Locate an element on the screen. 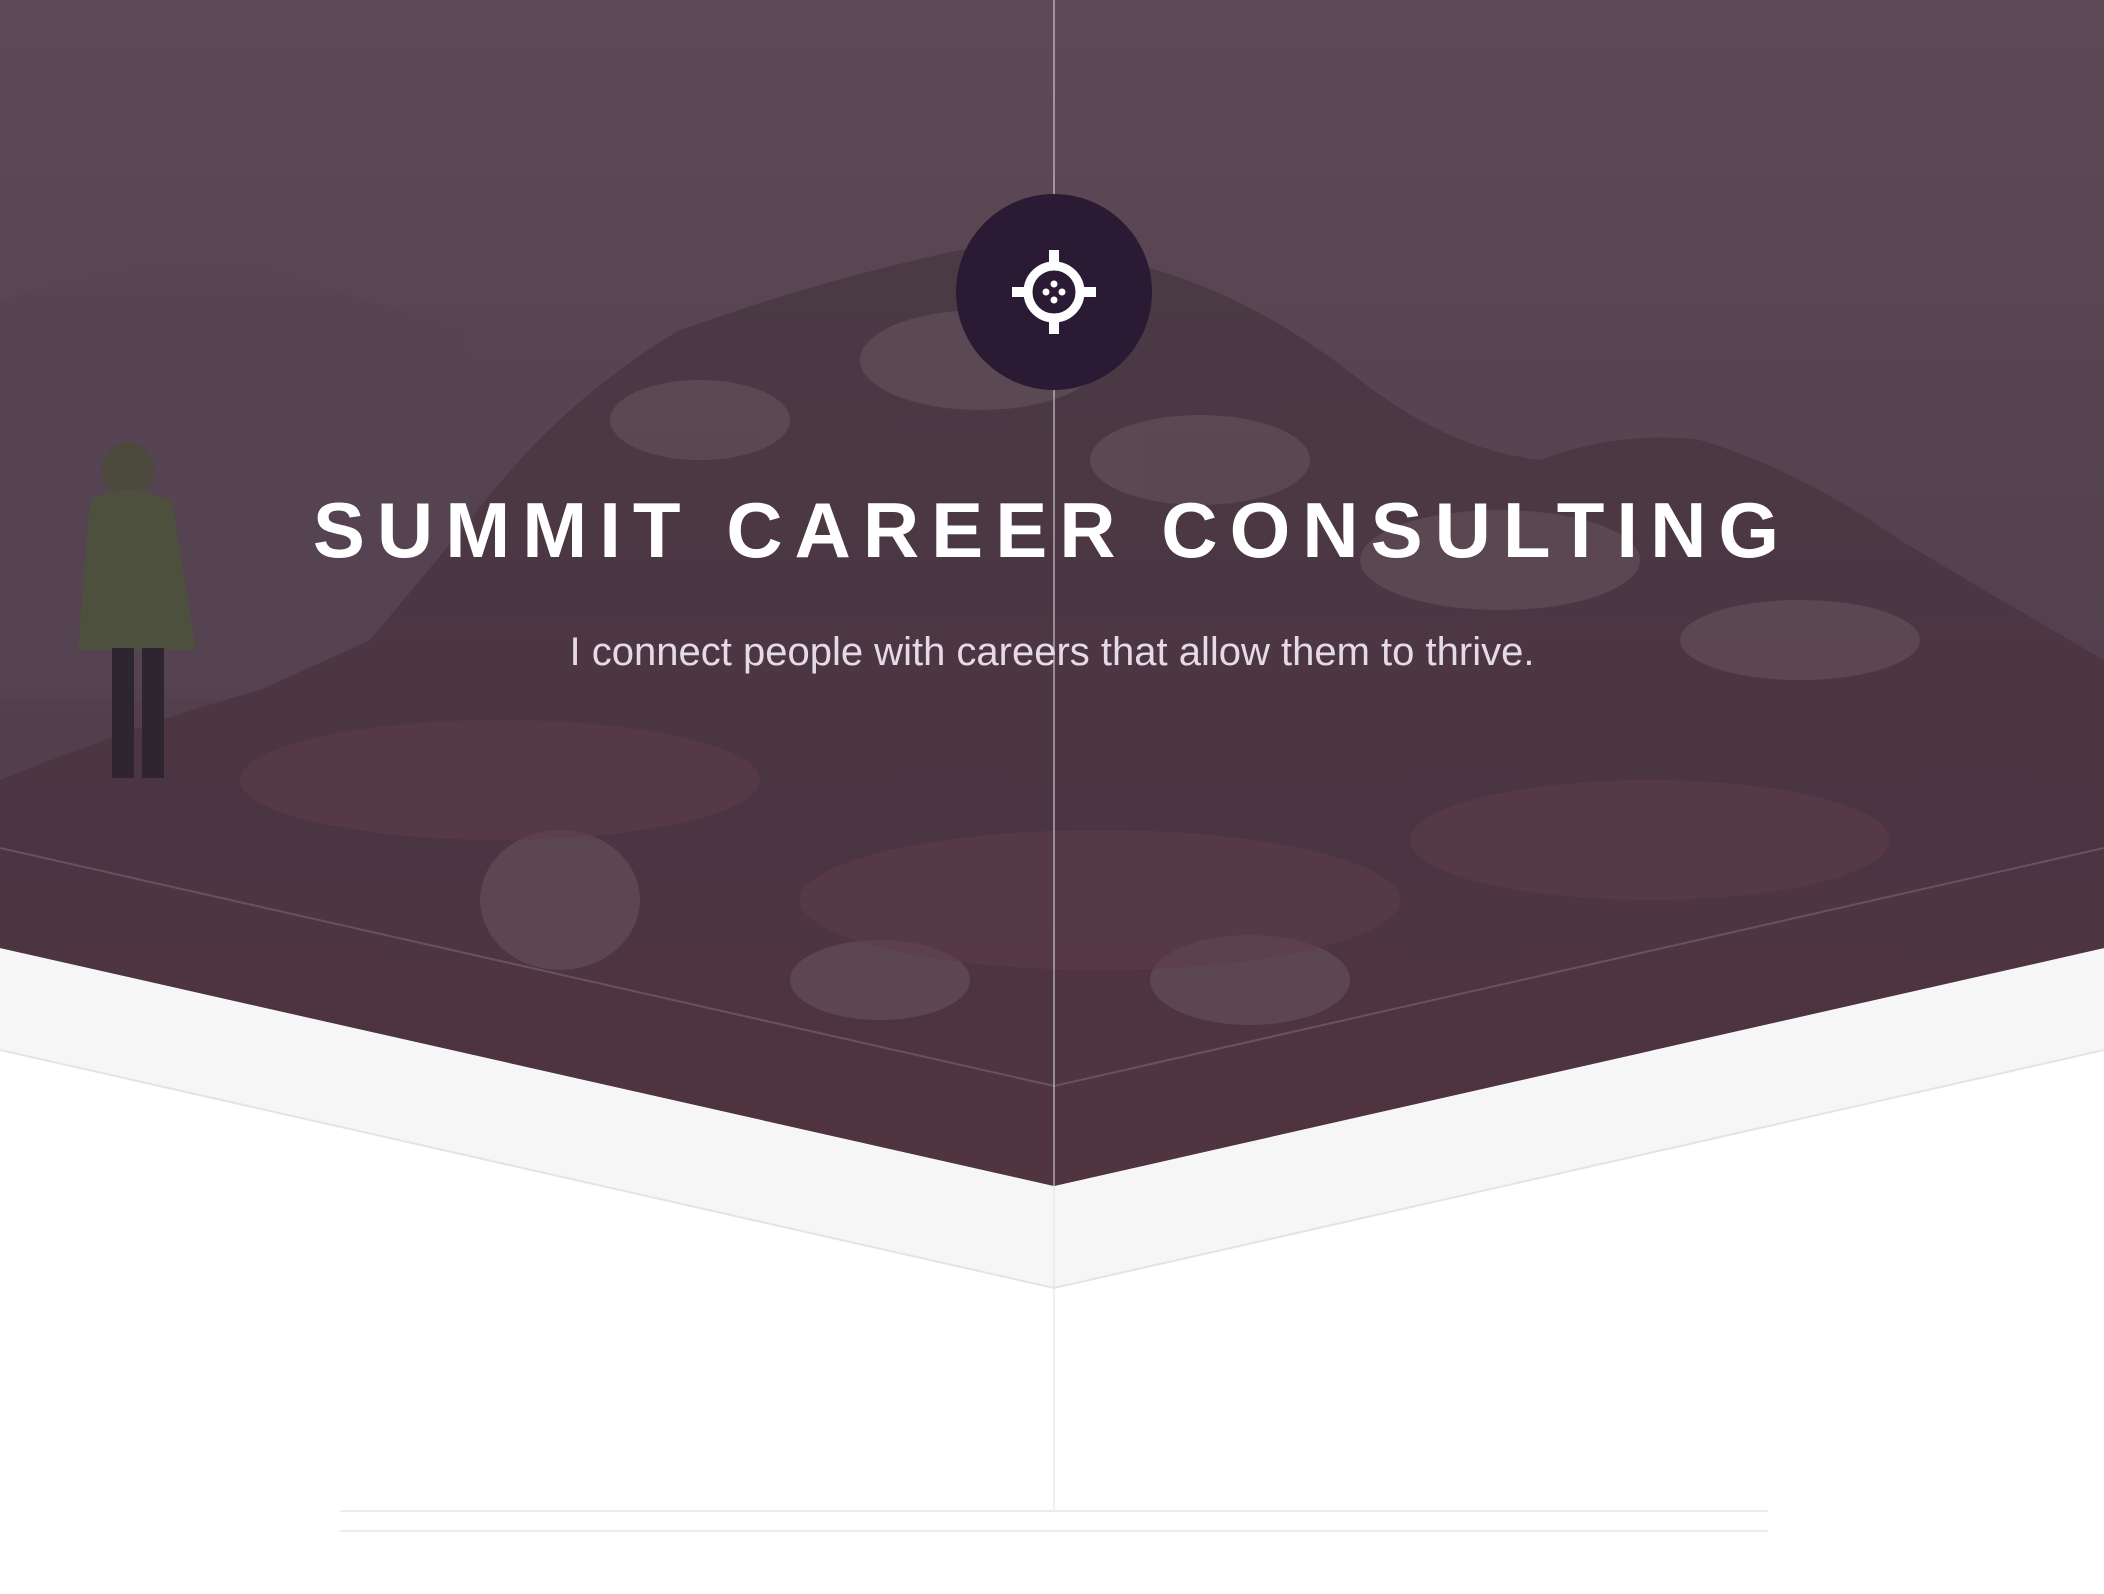 The width and height of the screenshot is (2104, 1594). site-title: SUMMIT CAREER CONSULTING is located at coordinates (1052, 530).